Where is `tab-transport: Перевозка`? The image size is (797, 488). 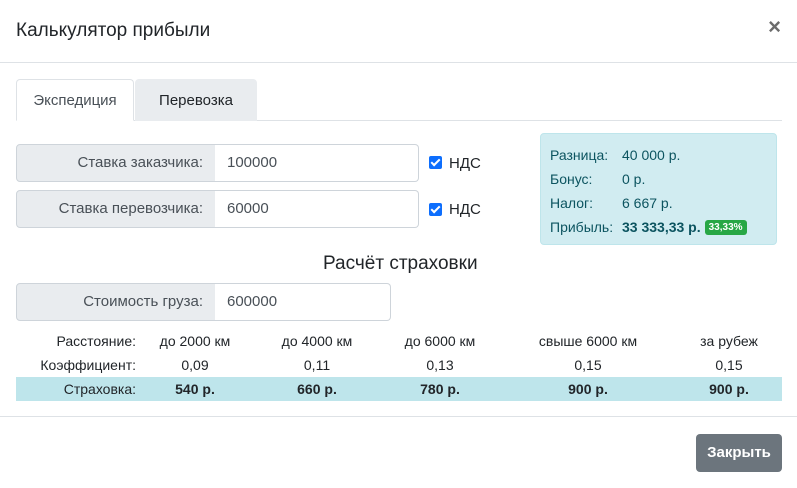
tab-transport: Перевозка is located at coordinates (196, 100).